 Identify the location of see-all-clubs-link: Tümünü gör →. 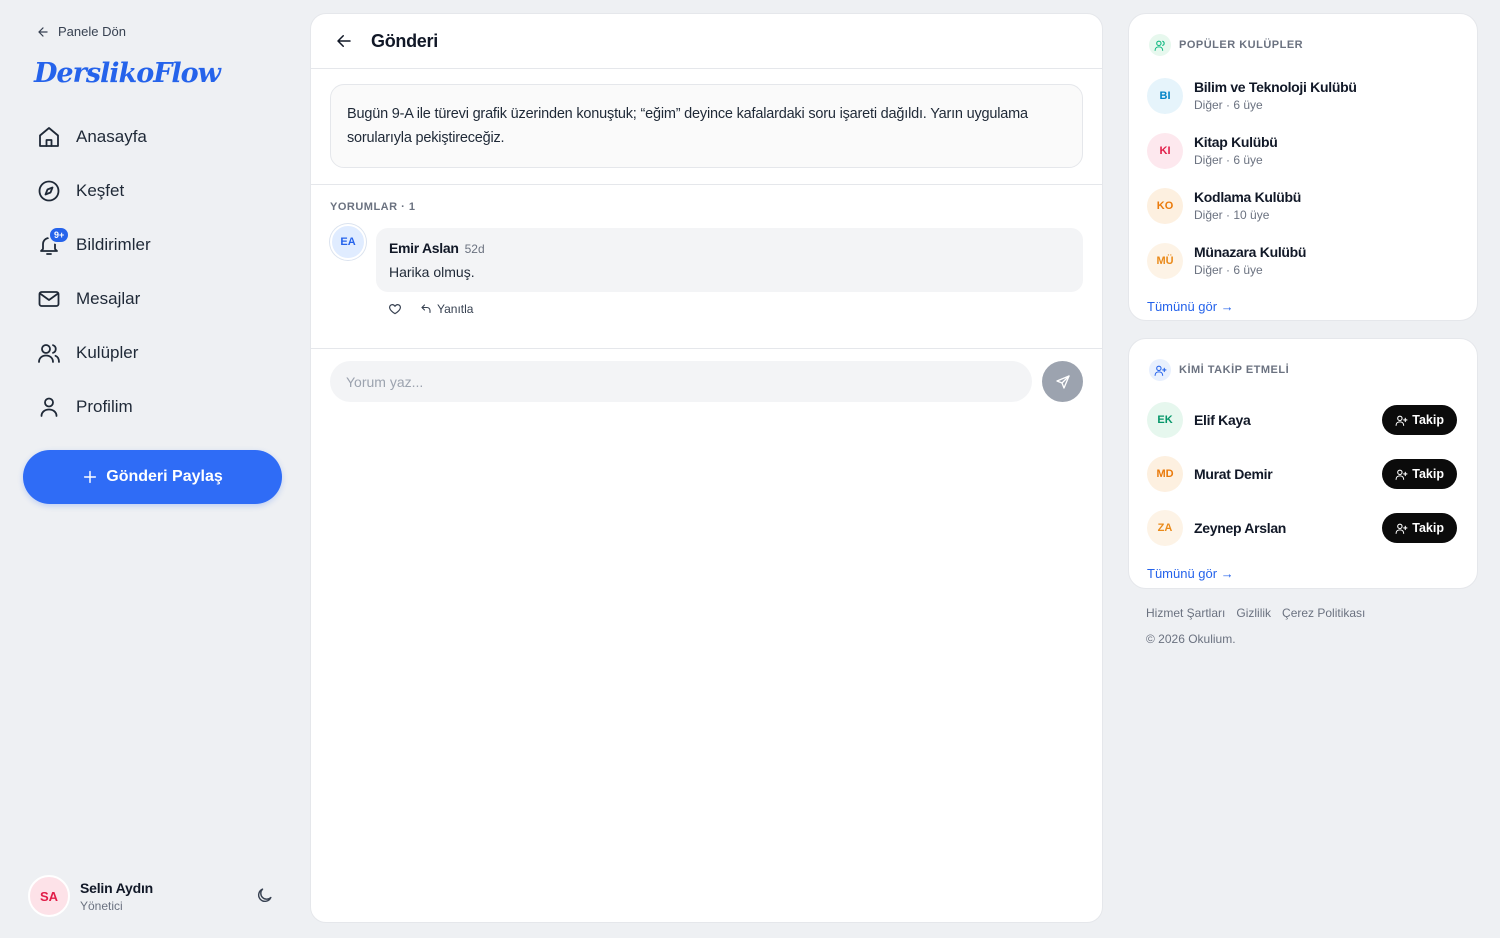
(1181, 306).